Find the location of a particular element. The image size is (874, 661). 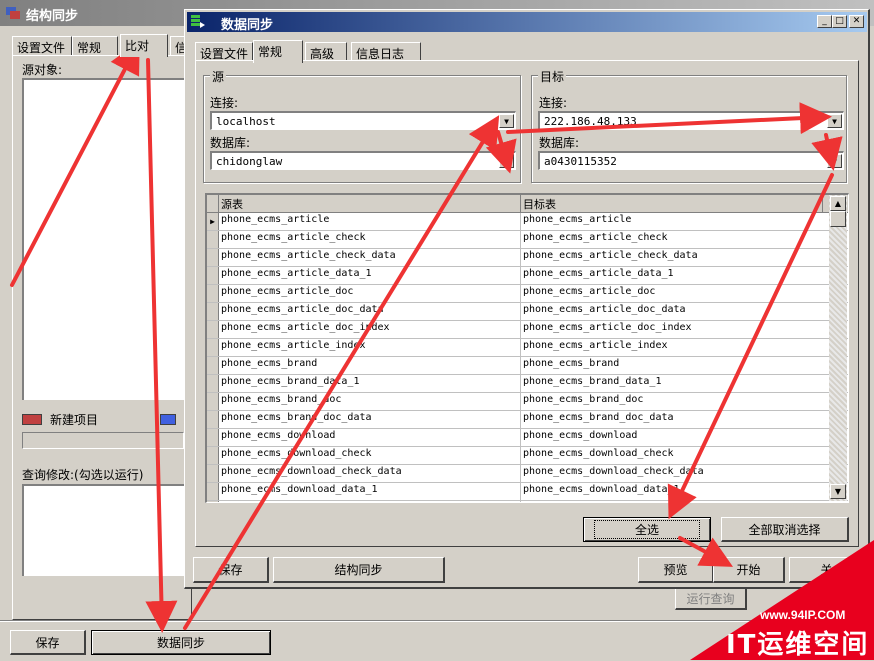

source-table-cell: phone_ecms_article_check_data is located at coordinates (370, 257).